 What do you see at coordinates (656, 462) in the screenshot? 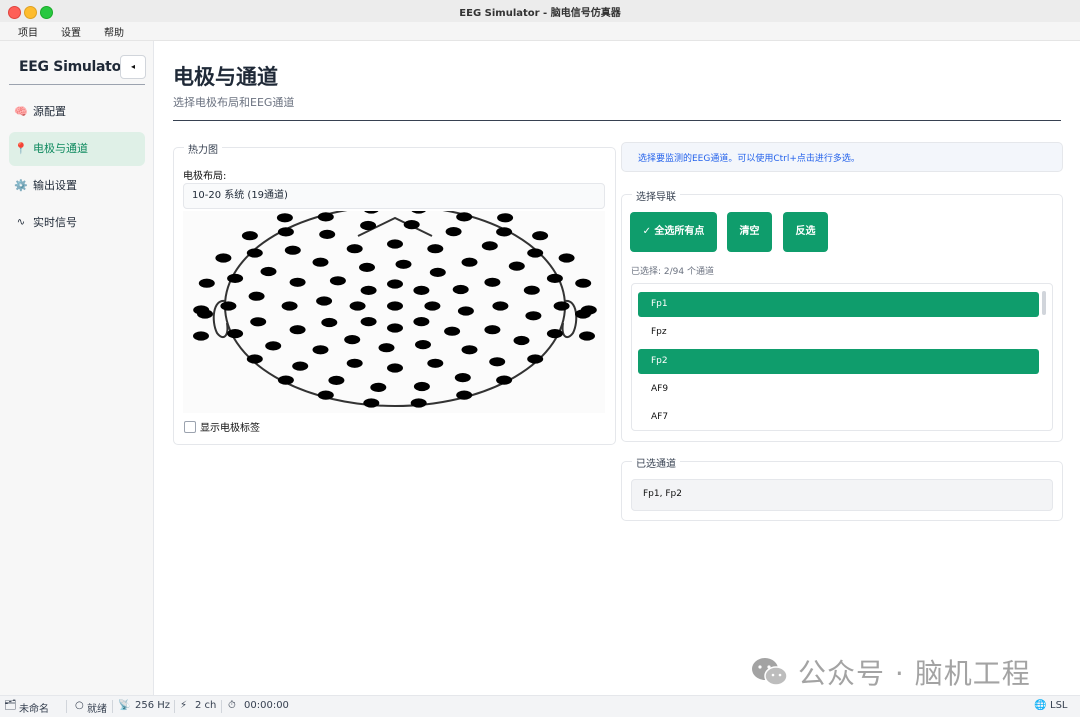
I see `selected-channels-group-title: 已选通道` at bounding box center [656, 462].